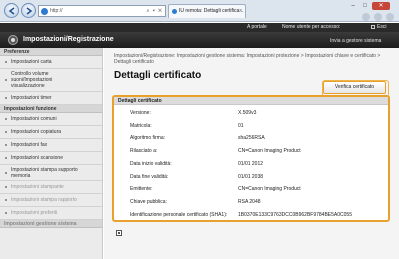  What do you see at coordinates (44, 11) in the screenshot?
I see `browser-logo-icon` at bounding box center [44, 11].